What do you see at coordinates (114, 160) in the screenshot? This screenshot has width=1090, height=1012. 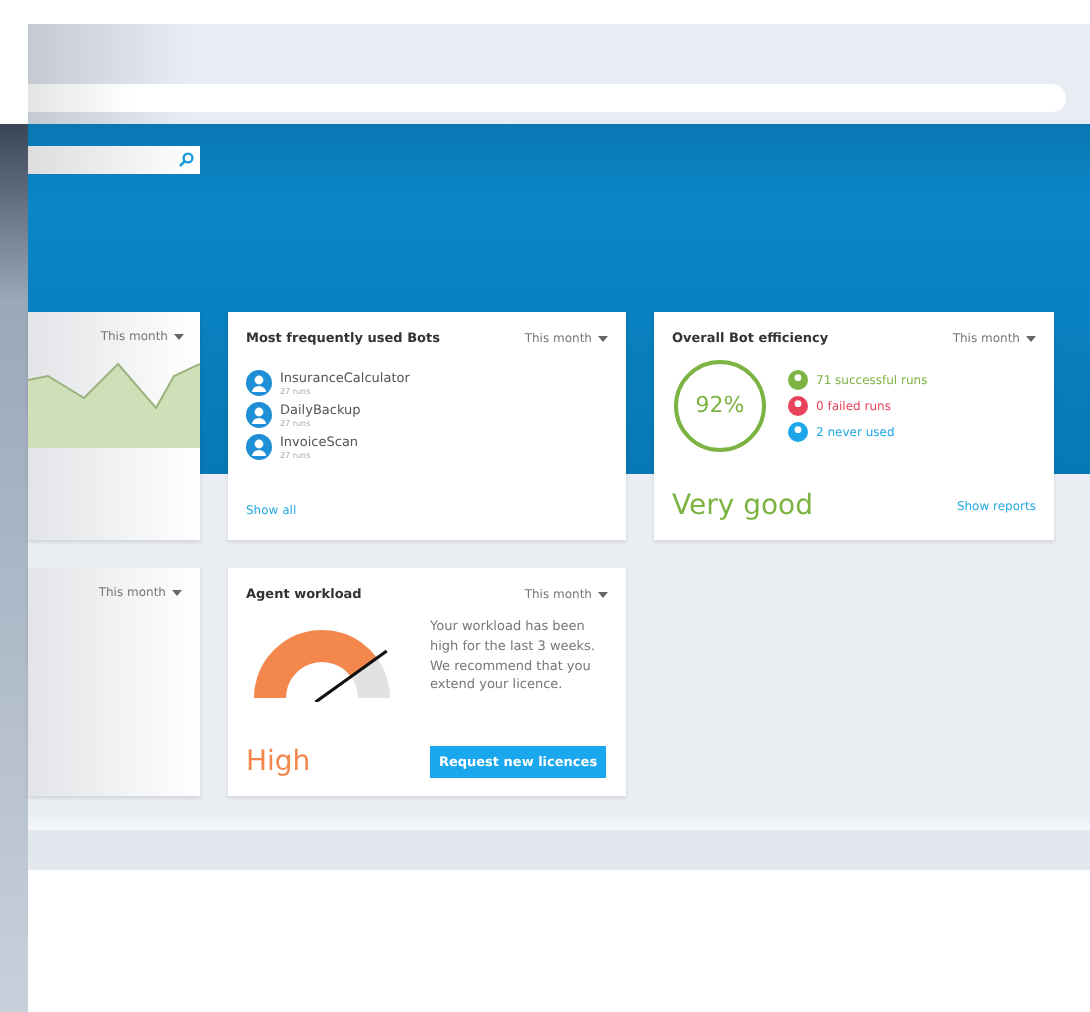 I see `search-field` at bounding box center [114, 160].